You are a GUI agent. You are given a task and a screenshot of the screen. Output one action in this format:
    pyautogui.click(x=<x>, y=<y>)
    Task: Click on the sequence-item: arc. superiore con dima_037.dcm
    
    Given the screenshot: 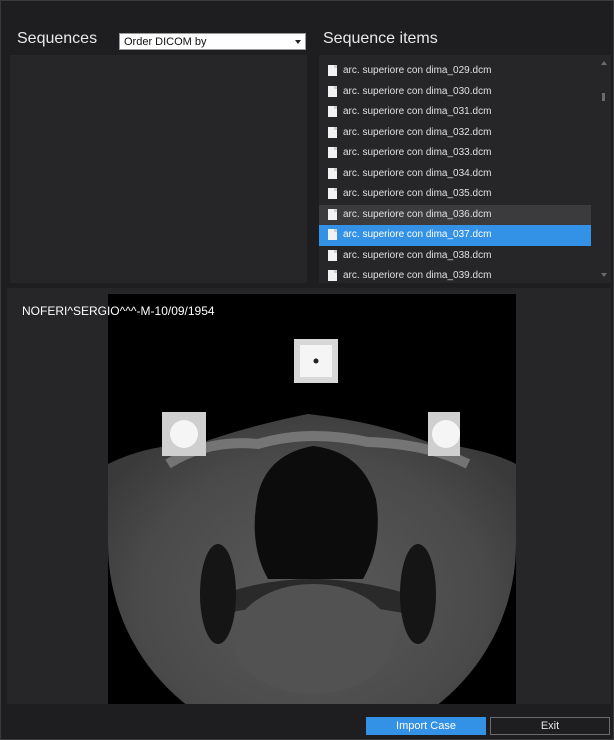 What is the action you would take?
    pyautogui.click(x=455, y=235)
    